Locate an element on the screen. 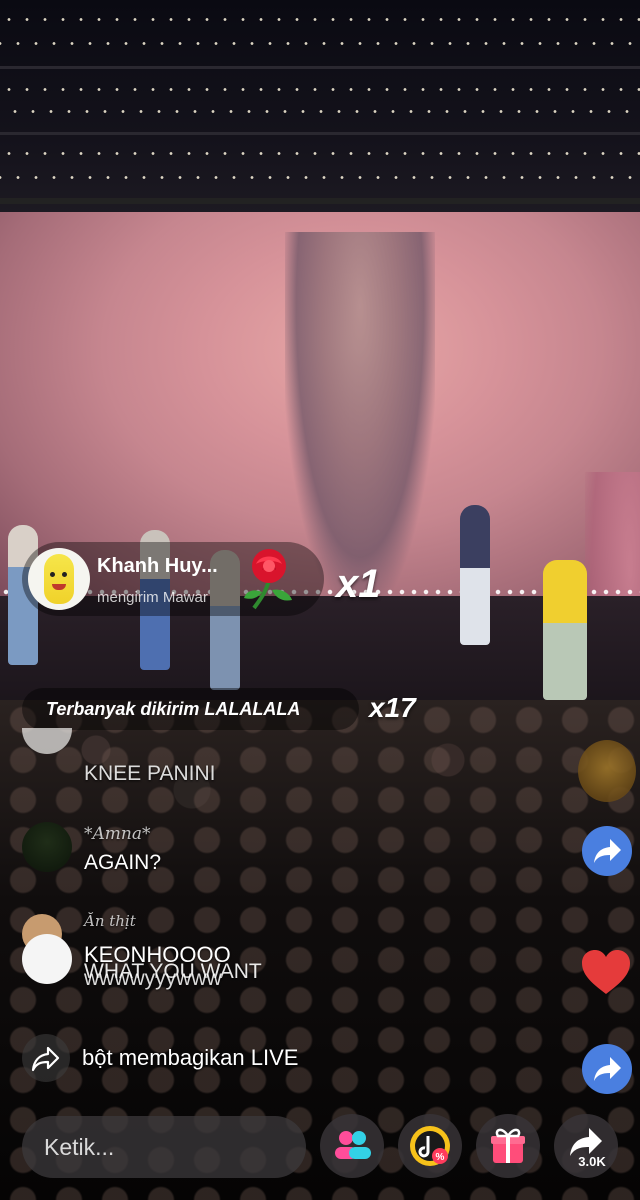 Image resolution: width=640 pixels, height=1200 pixels. top-gift-text: Terbanyak dikirim LALALALA is located at coordinates (173, 709).